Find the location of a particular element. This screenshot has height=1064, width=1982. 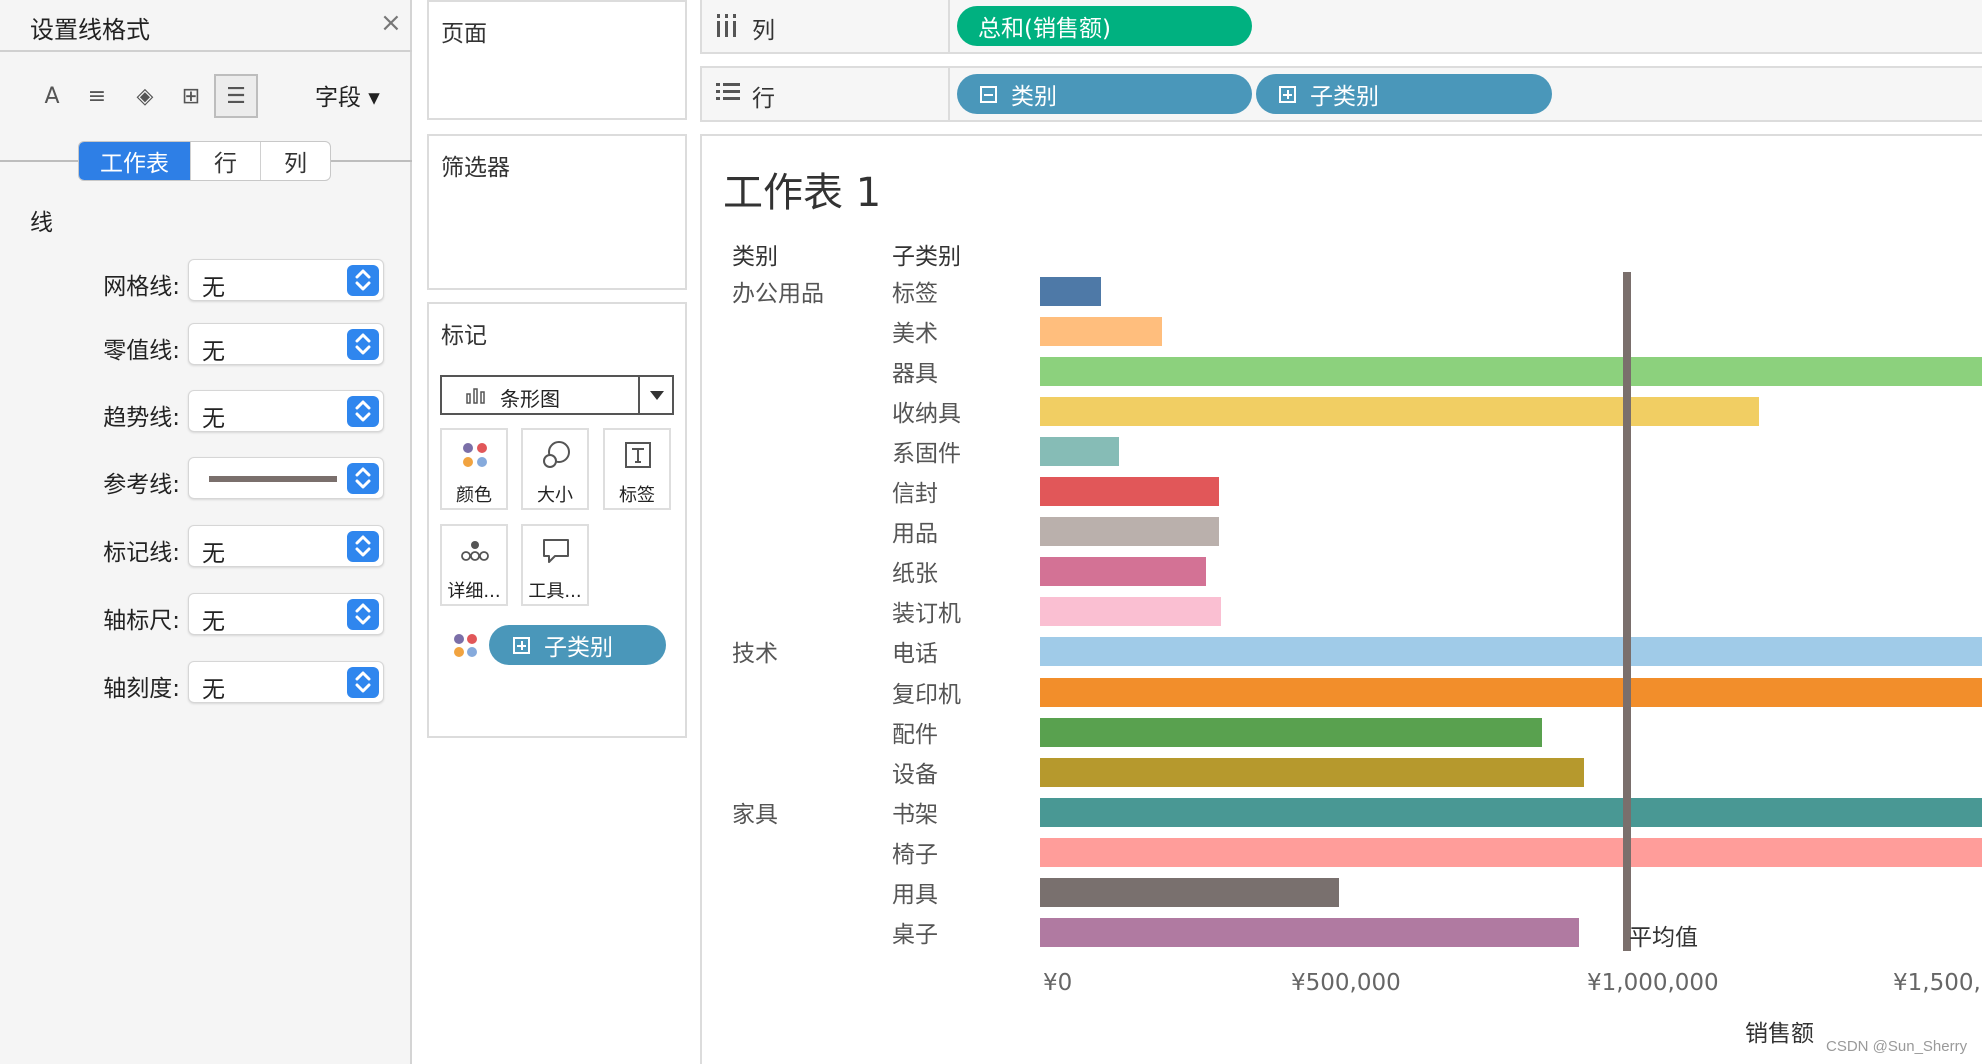

axis-ticks-value: 无 is located at coordinates (213, 690).